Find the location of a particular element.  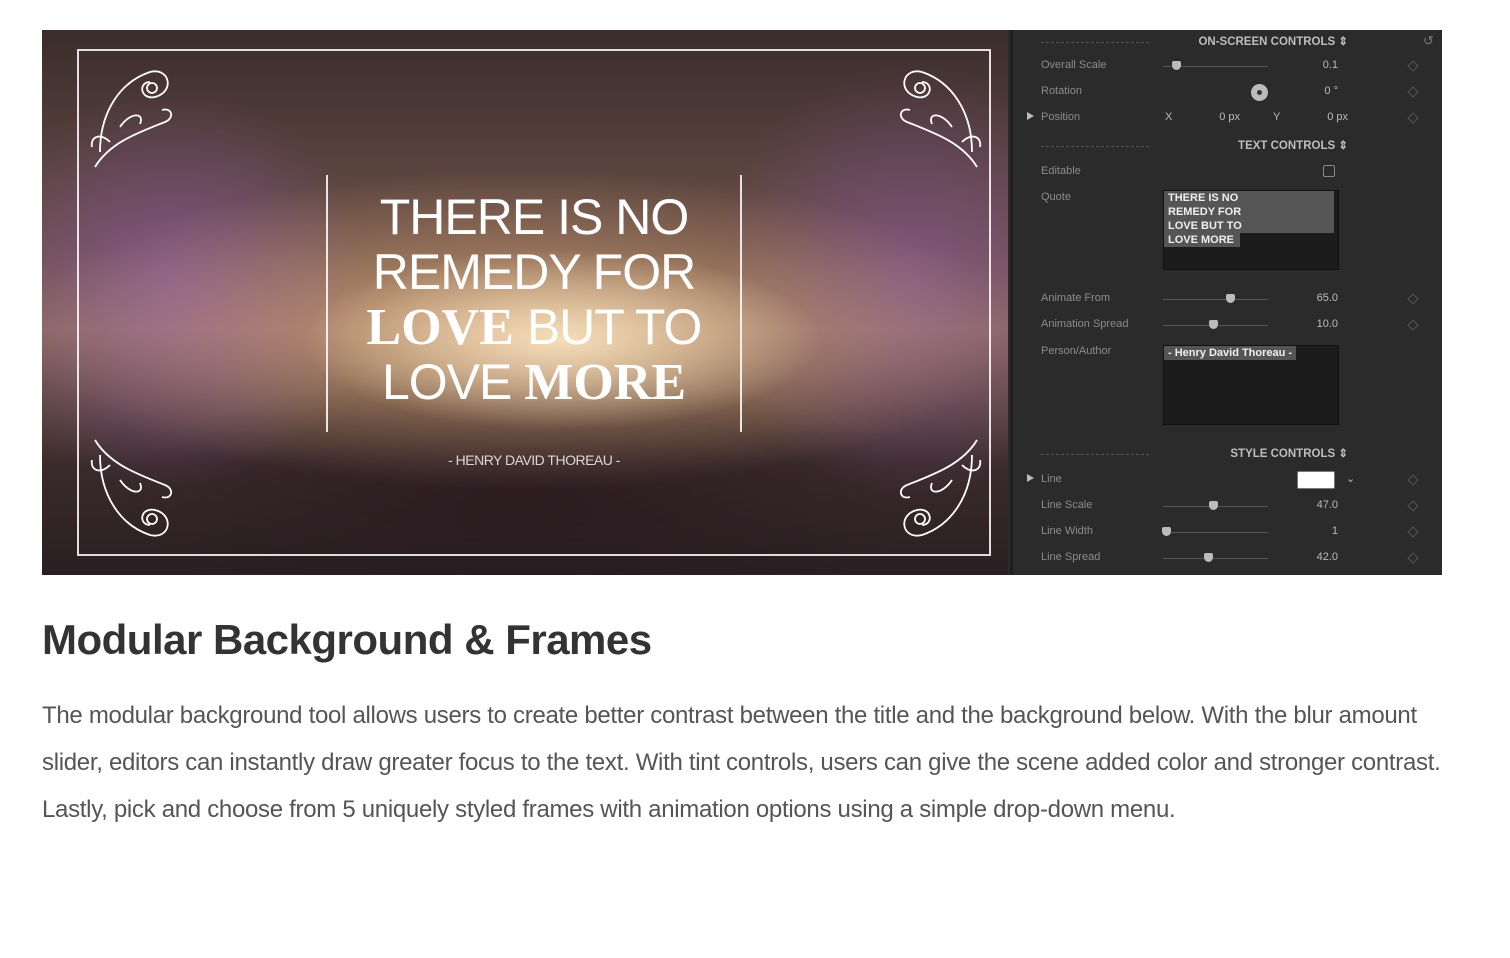

overall-scale-row: Overall Scale 0.1 is located at coordinates (1227, 66).